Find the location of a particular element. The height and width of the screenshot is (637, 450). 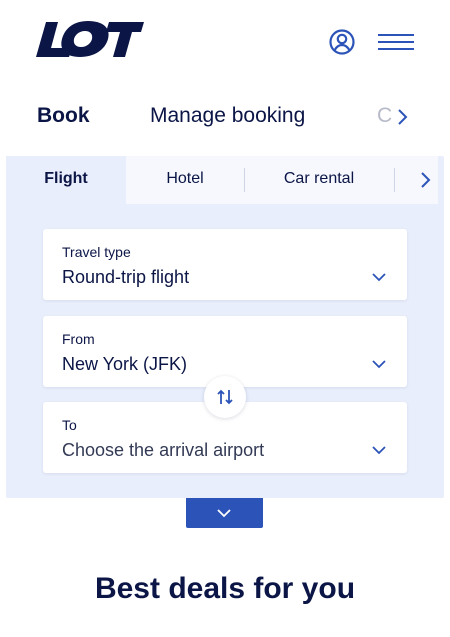

tabs-fade-edge is located at coordinates (430, 118).